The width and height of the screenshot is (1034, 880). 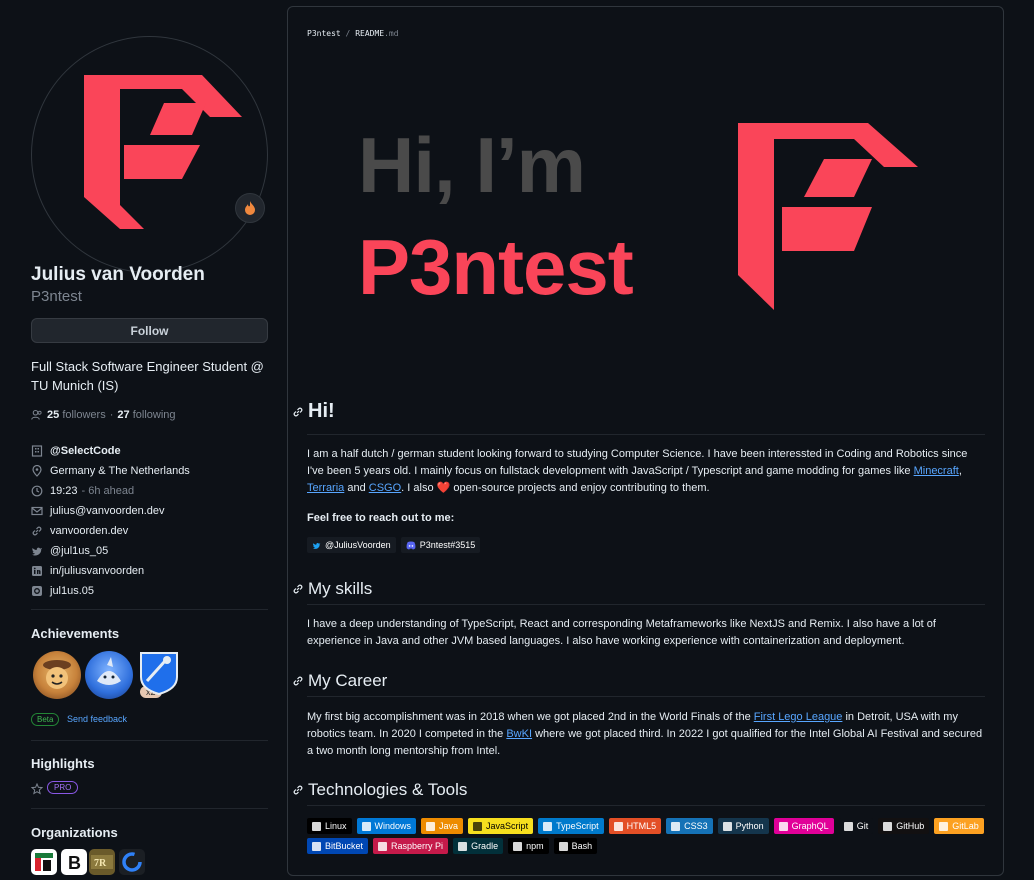 I want to click on npm-icon, so click(x=518, y=846).